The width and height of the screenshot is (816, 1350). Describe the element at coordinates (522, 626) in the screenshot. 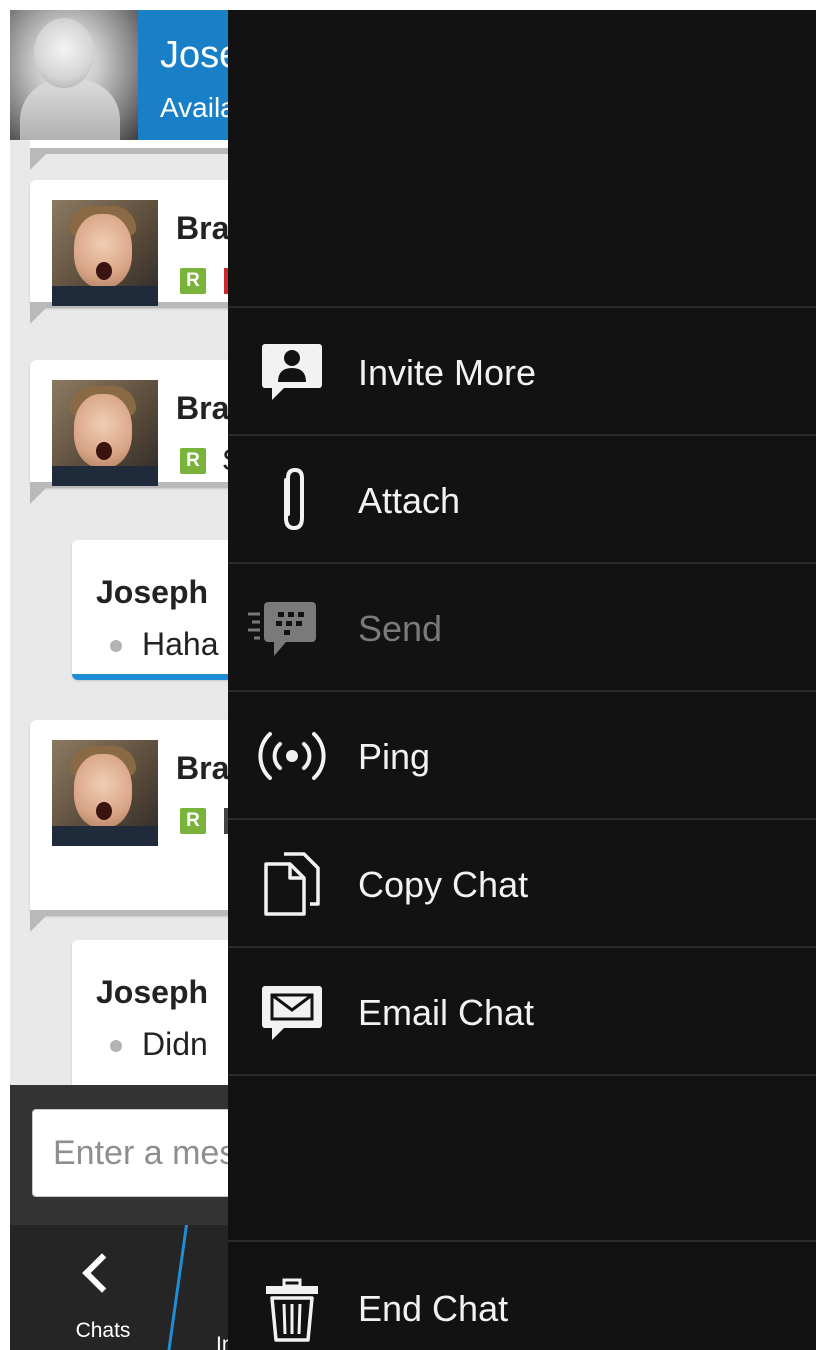

I see `menu-item-send: Send` at that location.